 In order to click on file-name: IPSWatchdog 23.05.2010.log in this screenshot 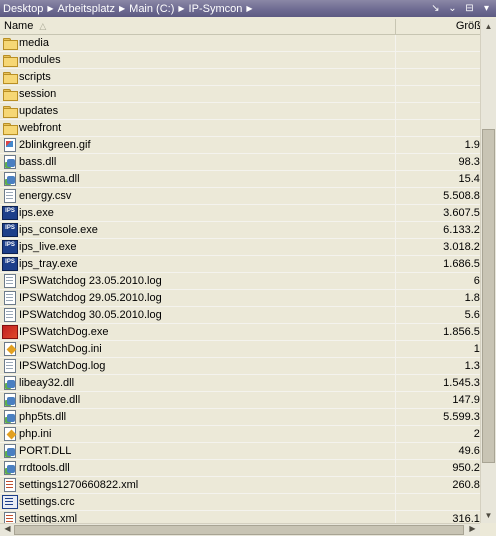, I will do `click(90, 281)`.